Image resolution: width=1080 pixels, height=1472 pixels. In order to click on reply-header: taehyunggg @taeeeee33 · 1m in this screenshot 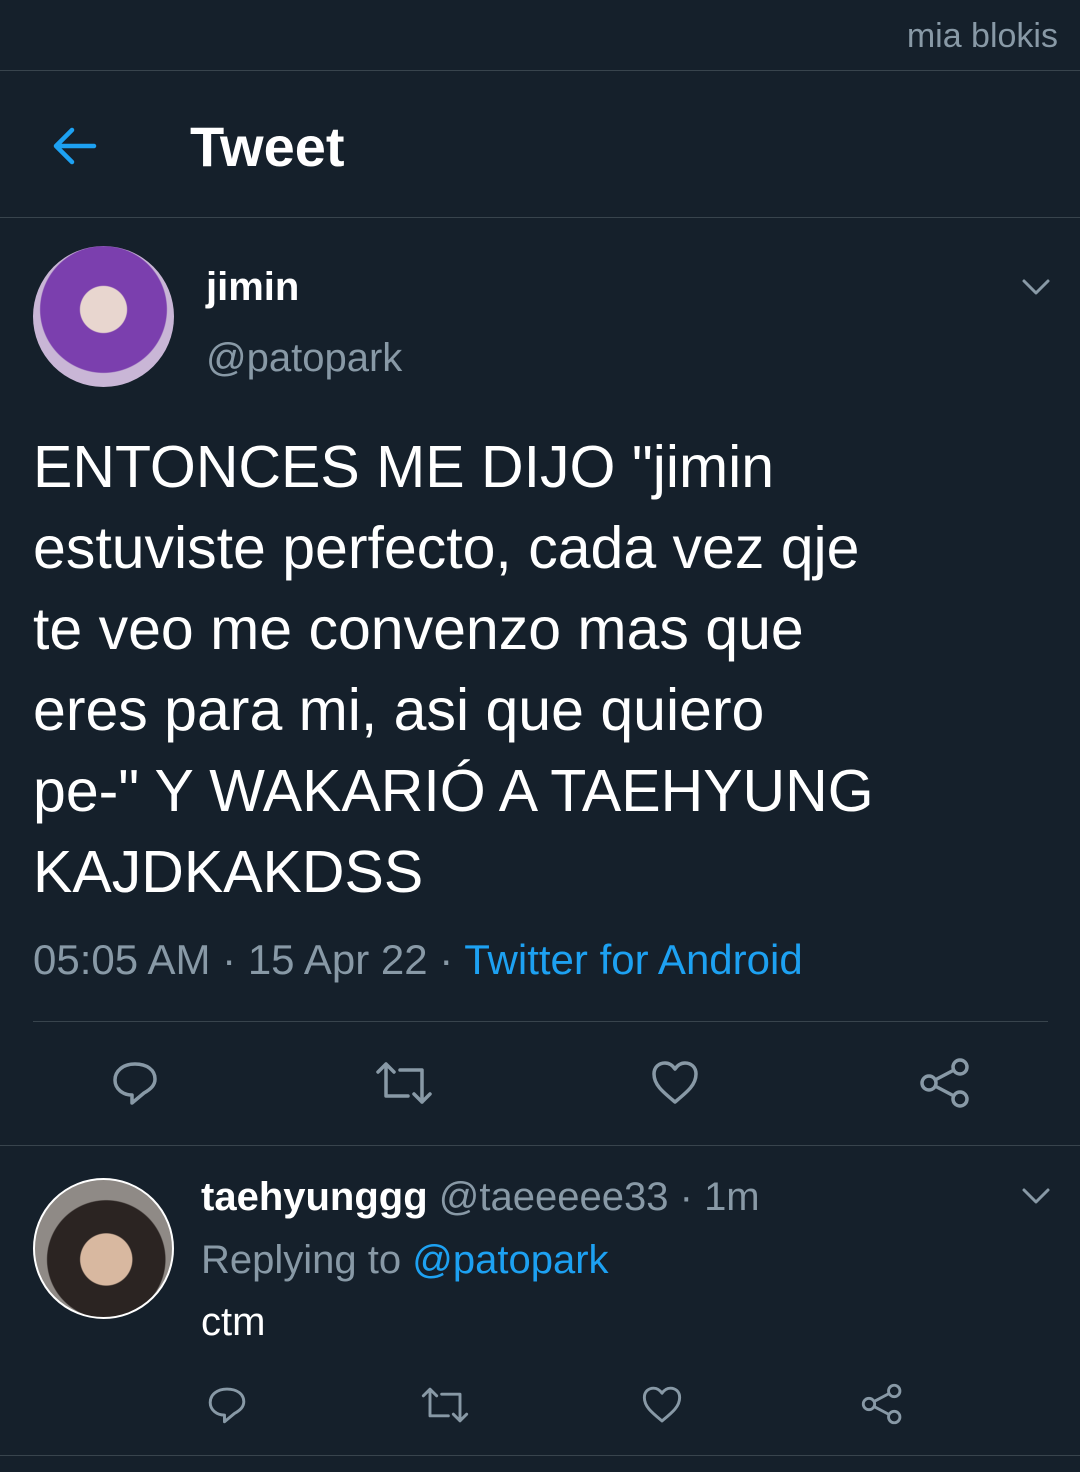, I will do `click(480, 1197)`.